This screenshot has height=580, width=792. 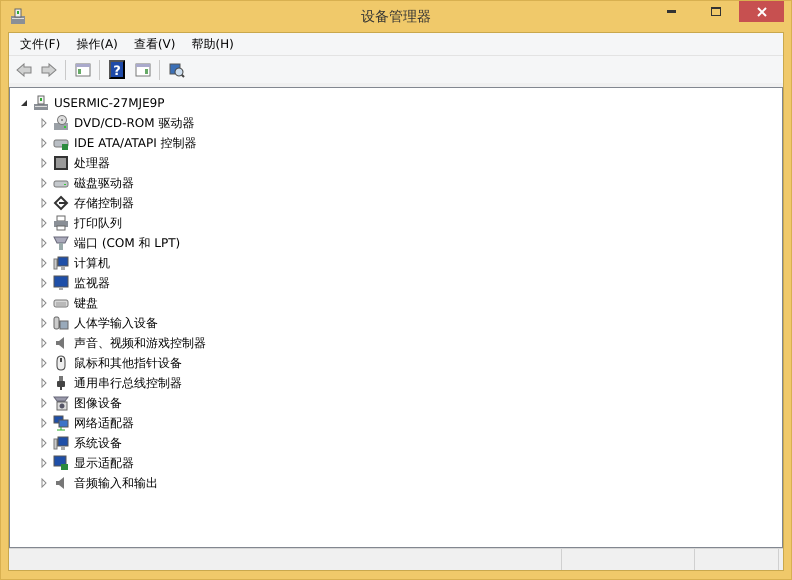 I want to click on tree-item: 图像设备, so click(x=98, y=403).